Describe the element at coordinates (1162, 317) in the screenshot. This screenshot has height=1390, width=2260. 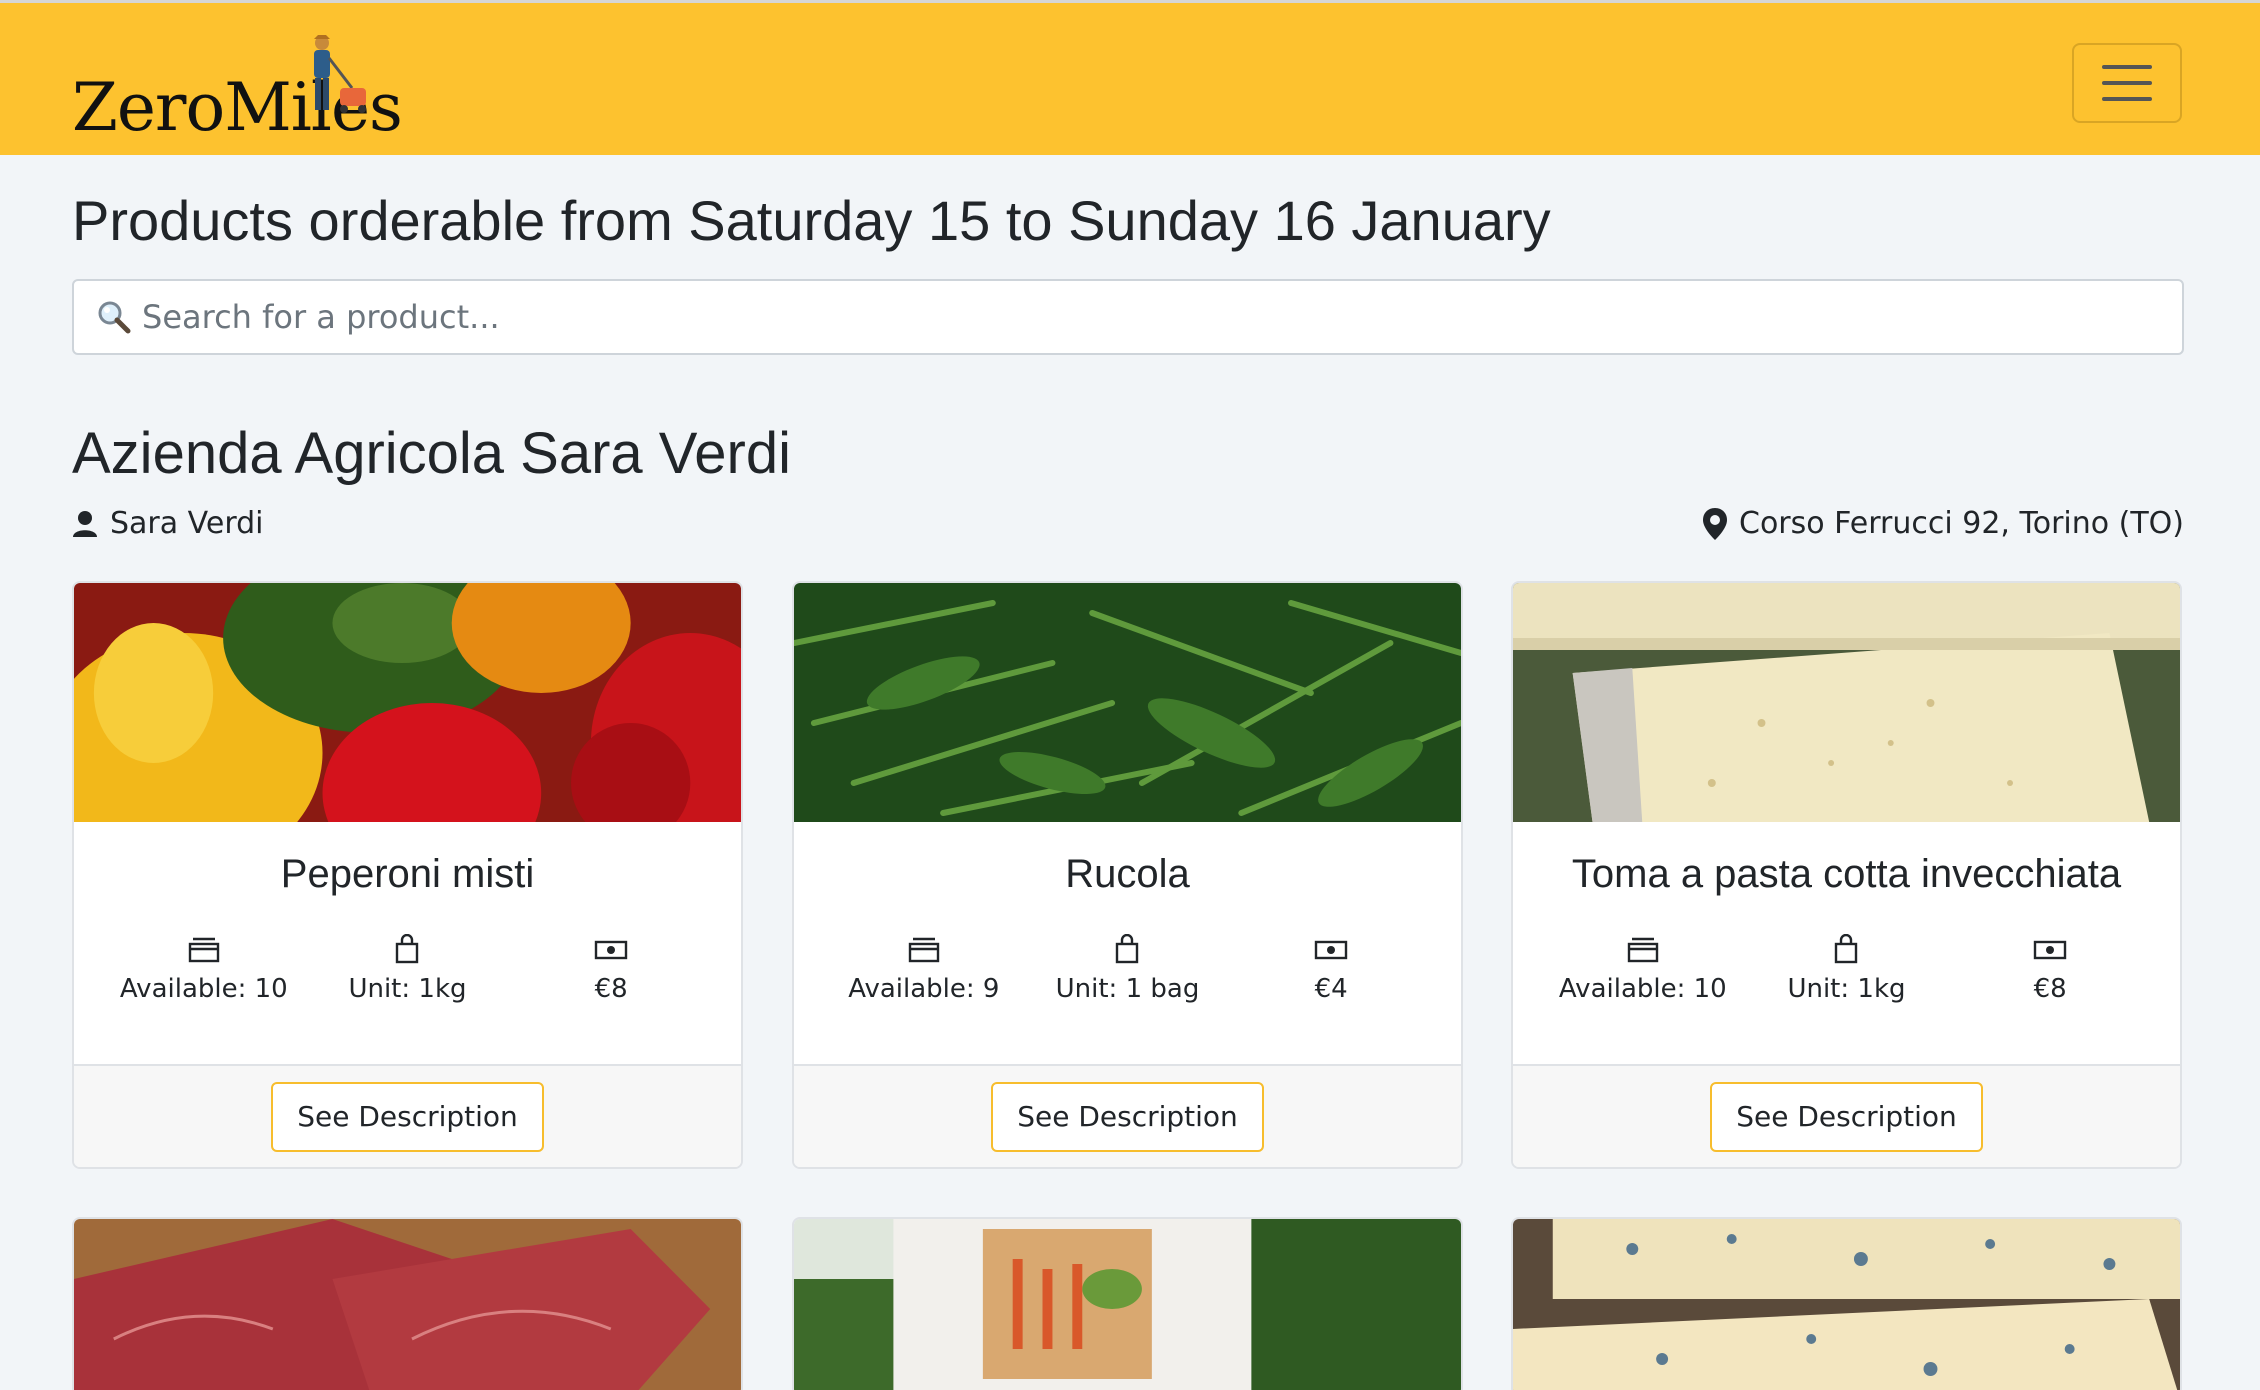
I see `search-input` at that location.